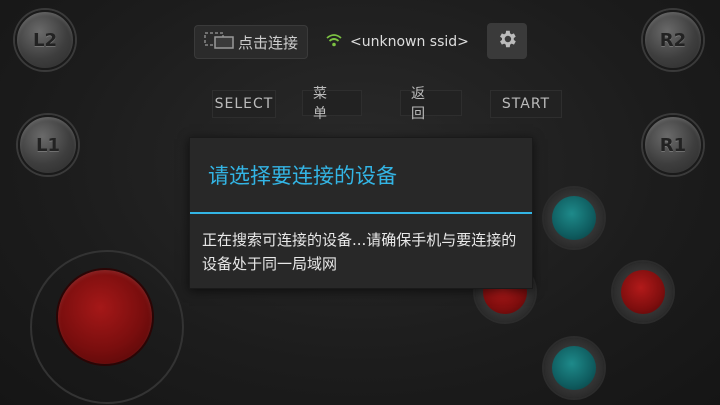 Image resolution: width=720 pixels, height=405 pixels. I want to click on settings-button, so click(507, 41).